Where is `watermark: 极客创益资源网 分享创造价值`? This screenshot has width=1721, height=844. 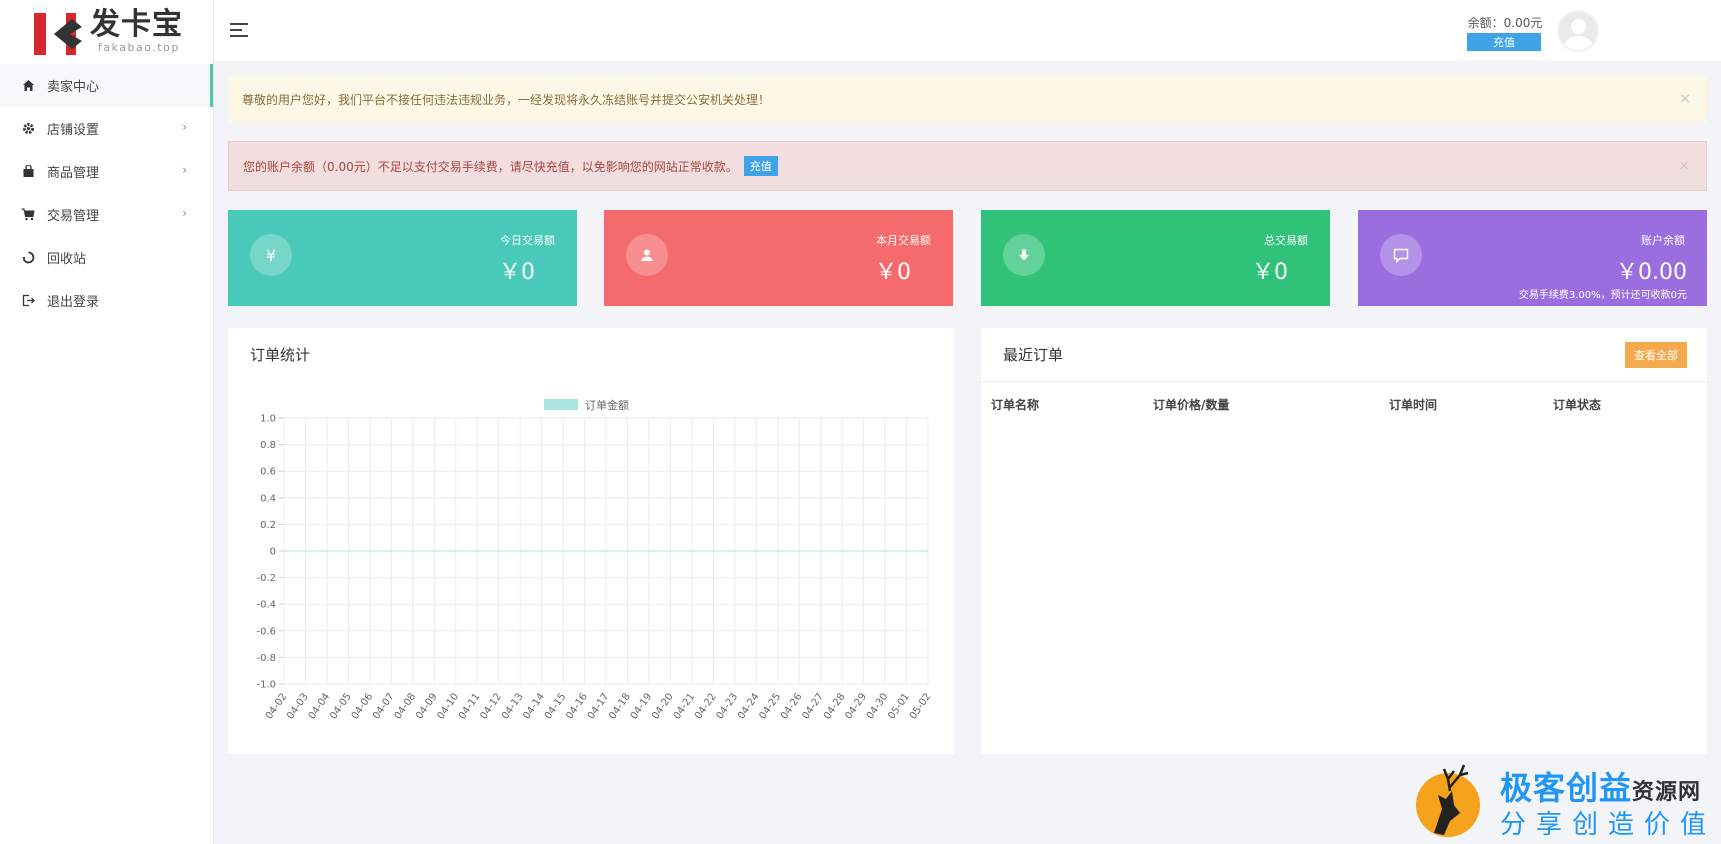 watermark: 极客创益资源网 分享创造价值 is located at coordinates (1567, 800).